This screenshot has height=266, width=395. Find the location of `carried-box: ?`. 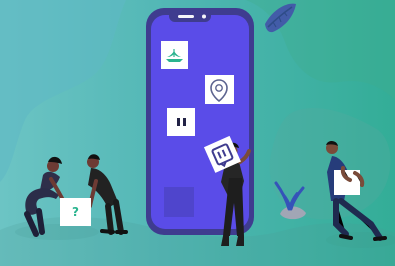

carried-box: ? is located at coordinates (75, 212).